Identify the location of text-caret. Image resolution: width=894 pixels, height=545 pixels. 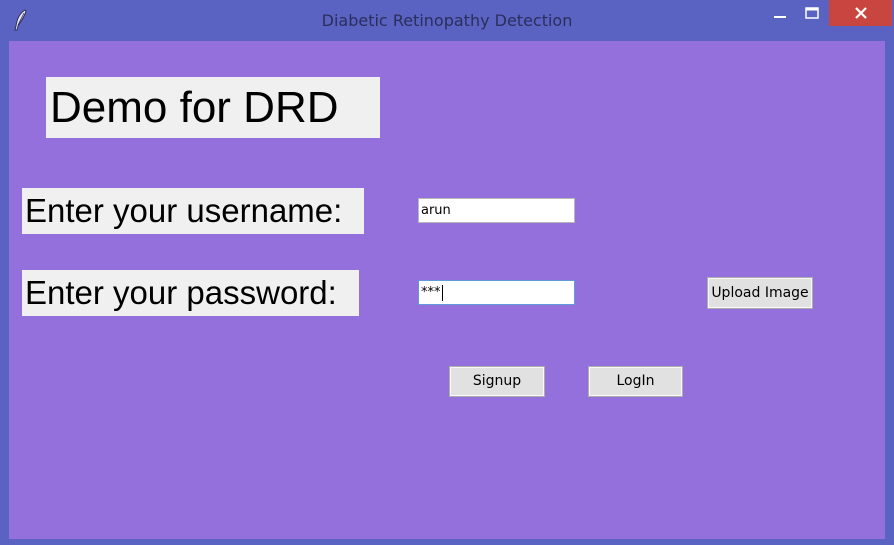
(442, 292).